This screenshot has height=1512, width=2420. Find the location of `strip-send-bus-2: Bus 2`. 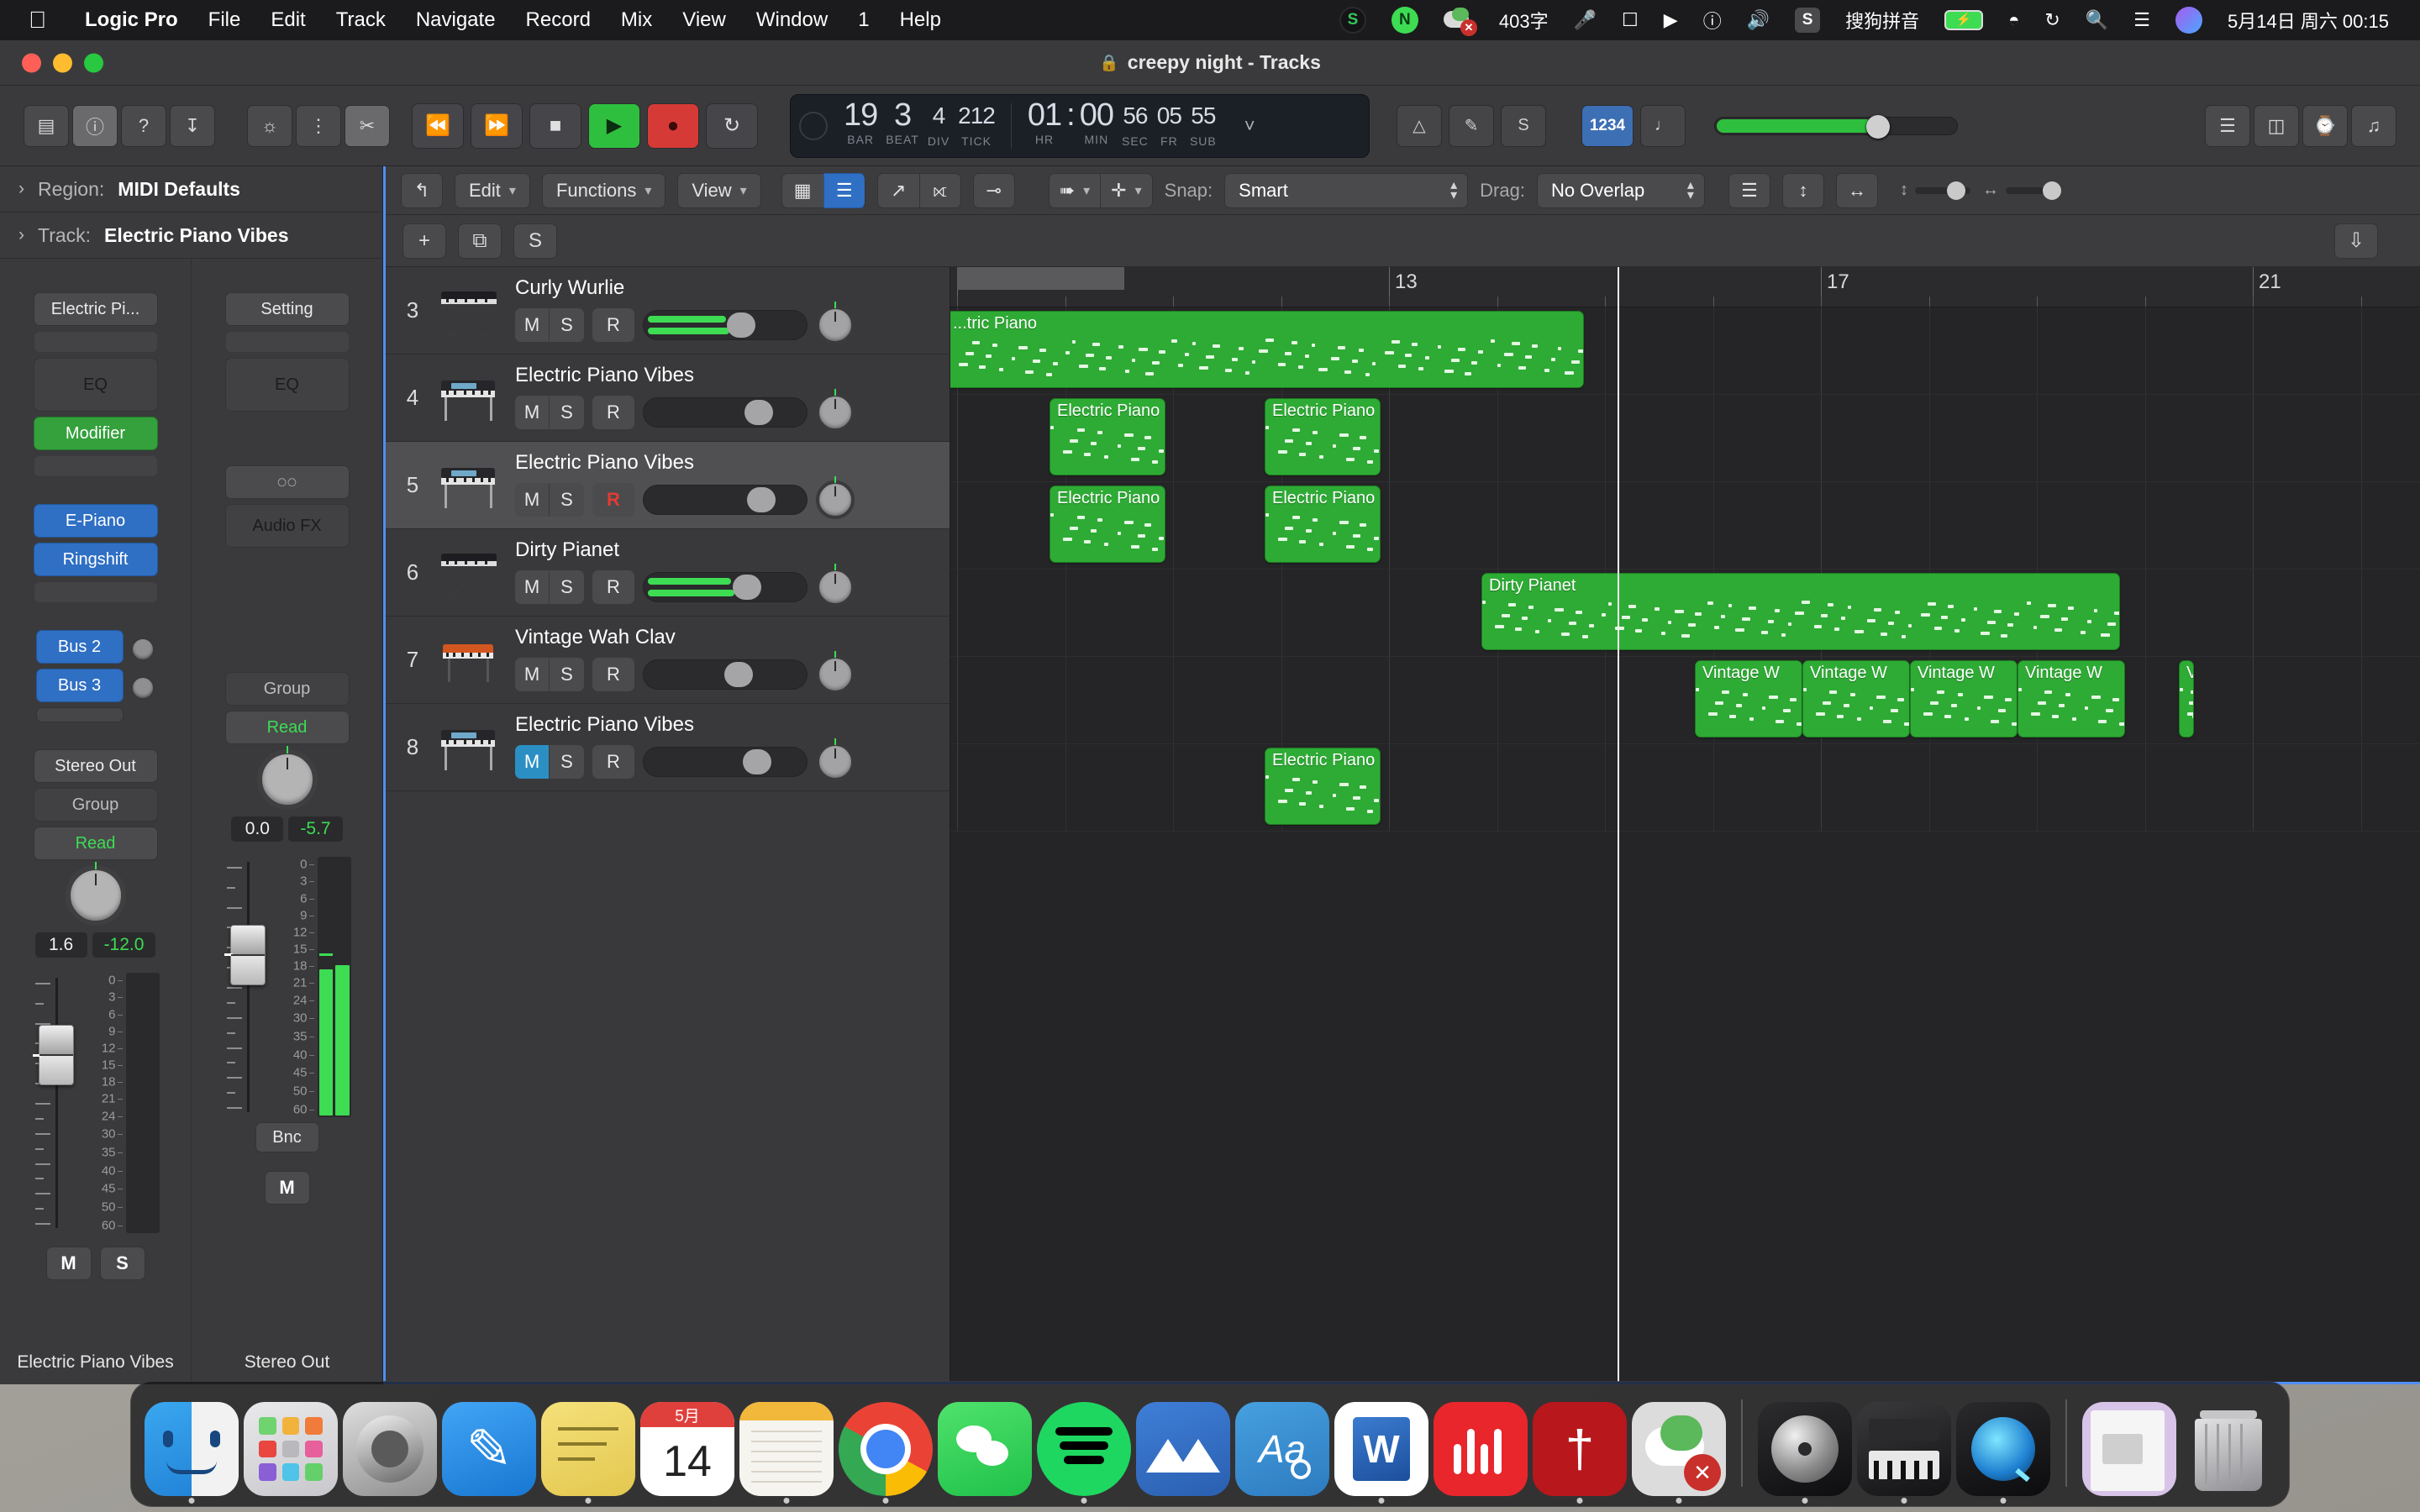

strip-send-bus-2: Bus 2 is located at coordinates (79, 647).